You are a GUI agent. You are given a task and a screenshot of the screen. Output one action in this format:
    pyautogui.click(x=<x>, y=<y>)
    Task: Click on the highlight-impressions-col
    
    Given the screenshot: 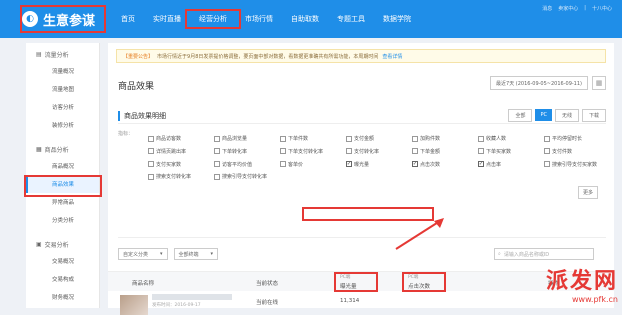 What is the action you would take?
    pyautogui.click(x=356, y=282)
    